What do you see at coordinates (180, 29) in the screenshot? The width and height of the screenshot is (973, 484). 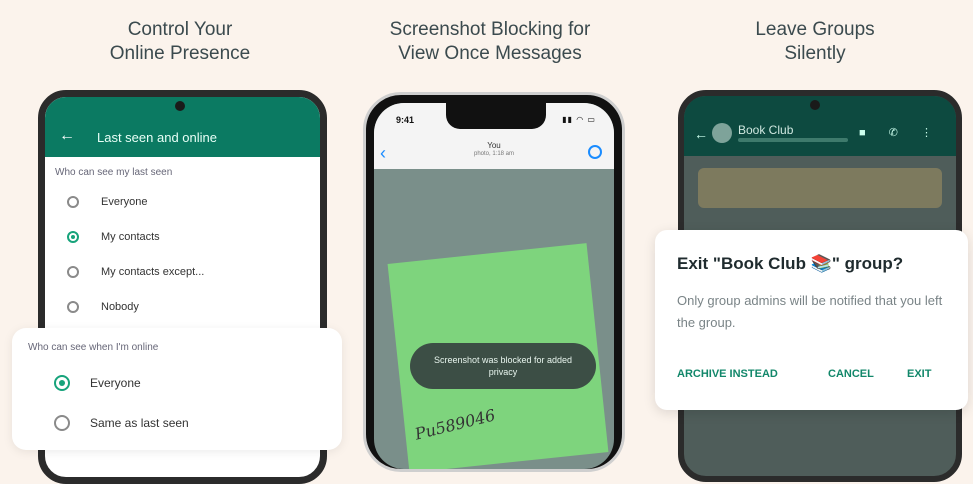 I see `title-line: Control Your` at bounding box center [180, 29].